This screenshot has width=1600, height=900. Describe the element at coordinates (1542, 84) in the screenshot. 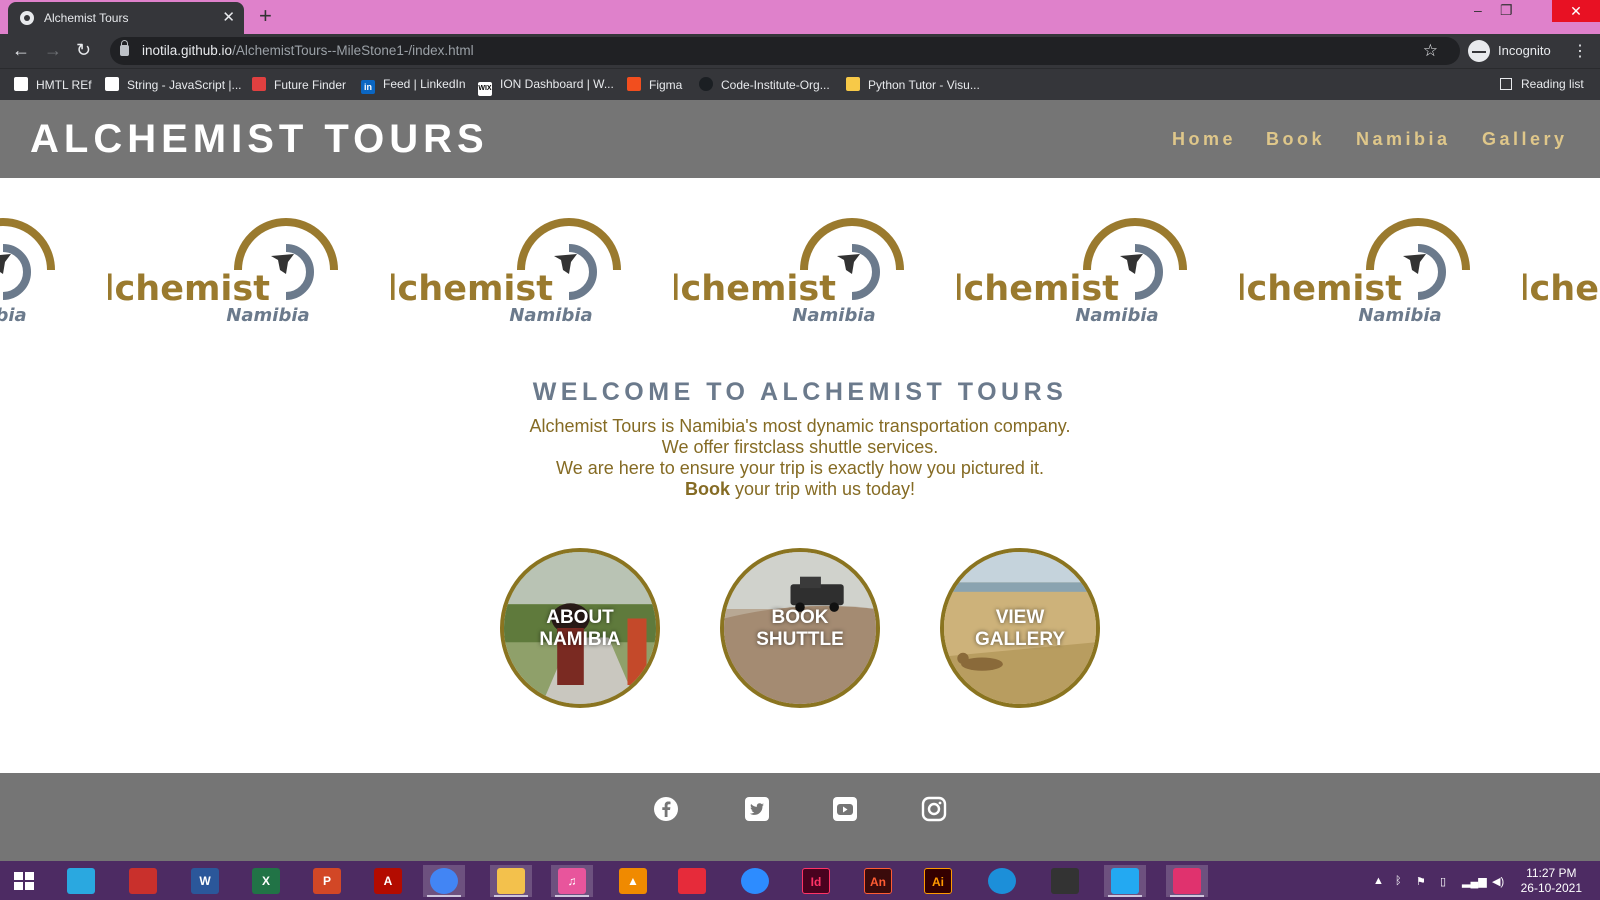

I see `reading-list-button: Reading list` at that location.